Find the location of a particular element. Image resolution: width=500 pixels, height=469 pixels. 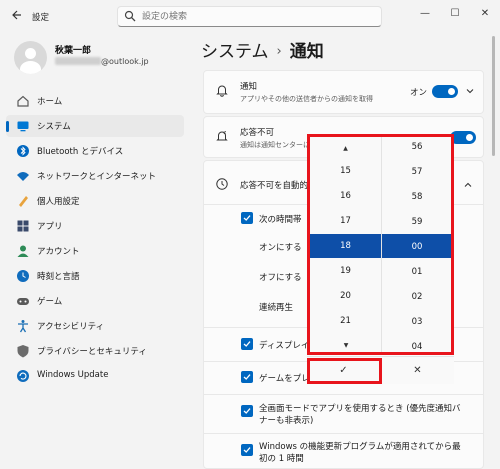

windows-update-checkbox is located at coordinates (247, 450).